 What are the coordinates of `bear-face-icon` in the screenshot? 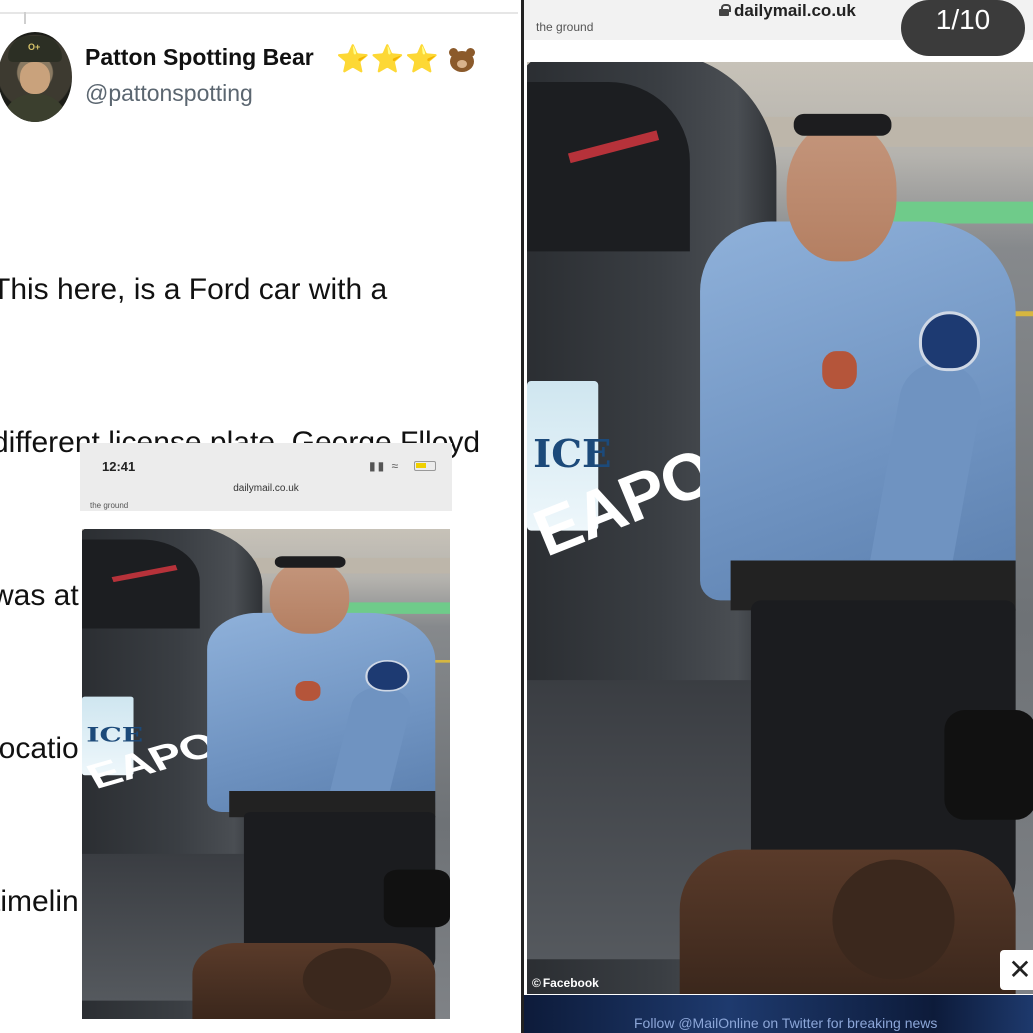 It's located at (462, 60).